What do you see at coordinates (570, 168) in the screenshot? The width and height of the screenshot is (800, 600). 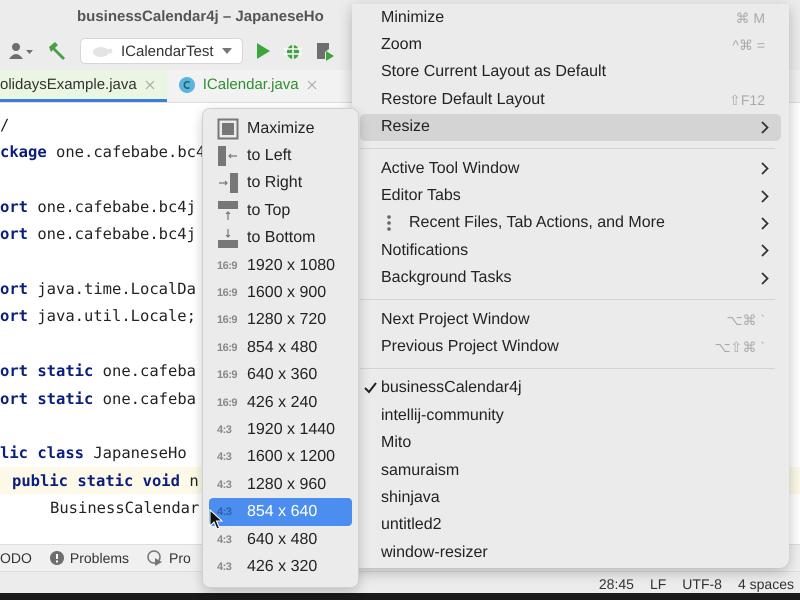 I see `menu-item: Active Tool Window` at bounding box center [570, 168].